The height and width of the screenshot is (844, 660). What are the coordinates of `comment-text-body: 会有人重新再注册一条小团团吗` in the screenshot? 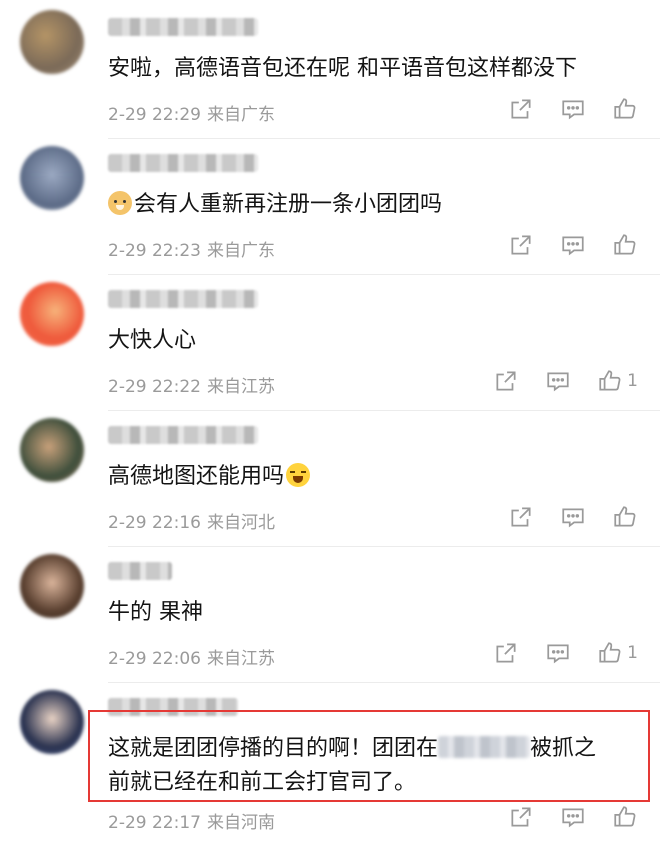 It's located at (288, 204).